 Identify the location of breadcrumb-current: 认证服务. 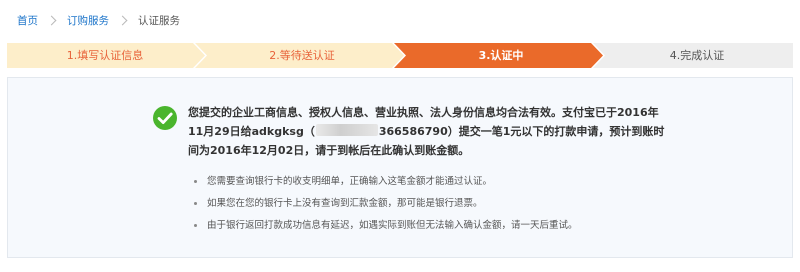
(159, 20).